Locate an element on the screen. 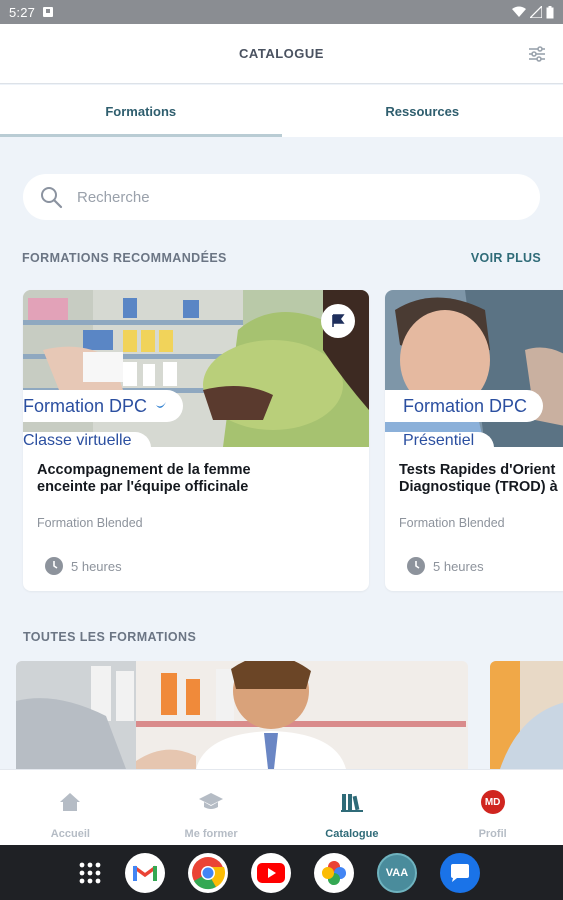 This screenshot has width=563, height=900. avatar-initials: MD is located at coordinates (492, 802).